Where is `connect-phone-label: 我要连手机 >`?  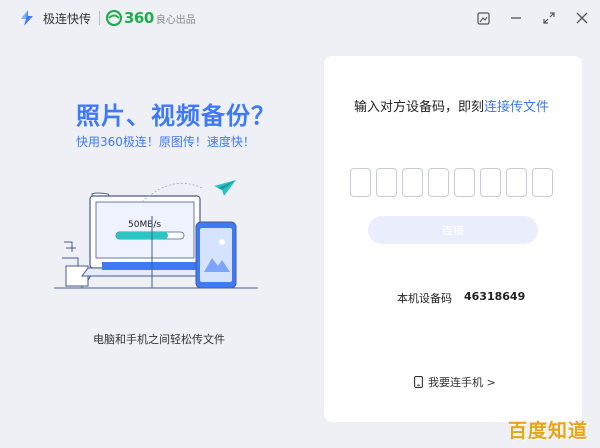
connect-phone-label: 我要连手机 > is located at coordinates (462, 382).